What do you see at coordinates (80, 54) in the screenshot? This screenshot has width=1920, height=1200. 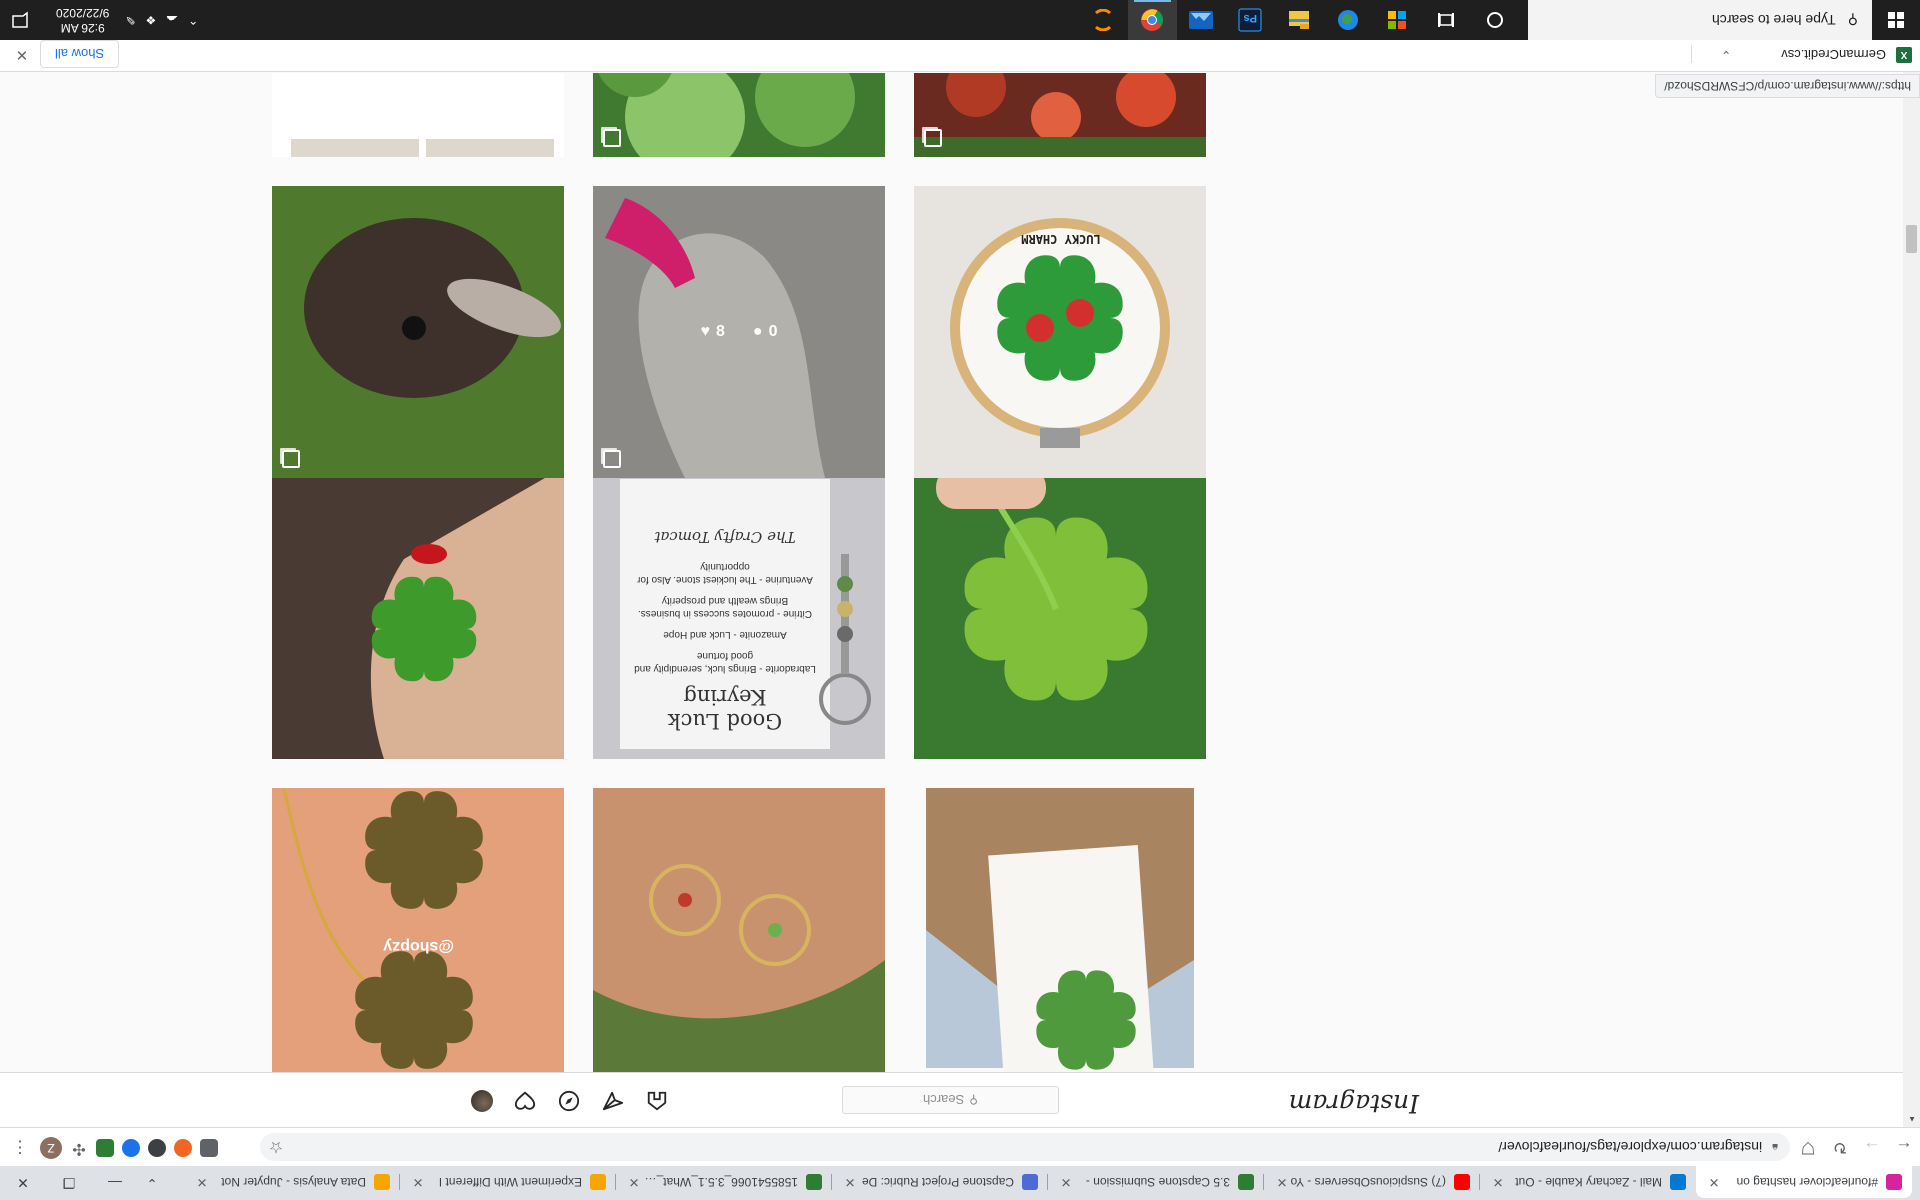 I see `show-all-downloads-button: Show all` at bounding box center [80, 54].